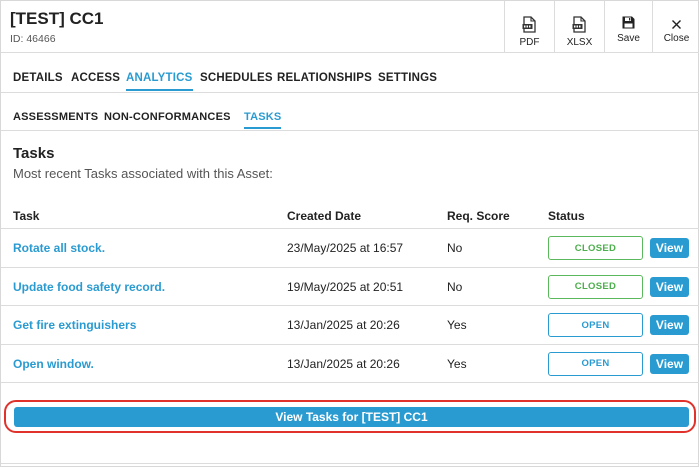 The image size is (699, 467). Describe the element at coordinates (529, 42) in the screenshot. I see `pdf-label: PDF` at that location.